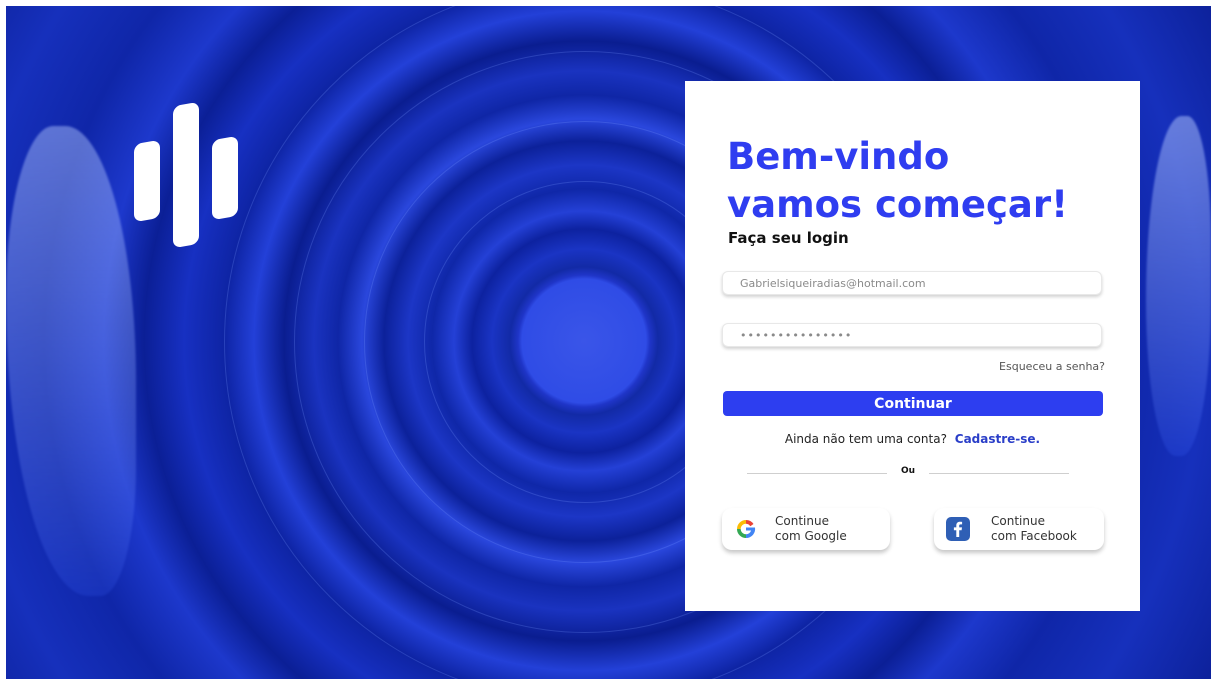  I want to click on facebook-icon, so click(958, 529).